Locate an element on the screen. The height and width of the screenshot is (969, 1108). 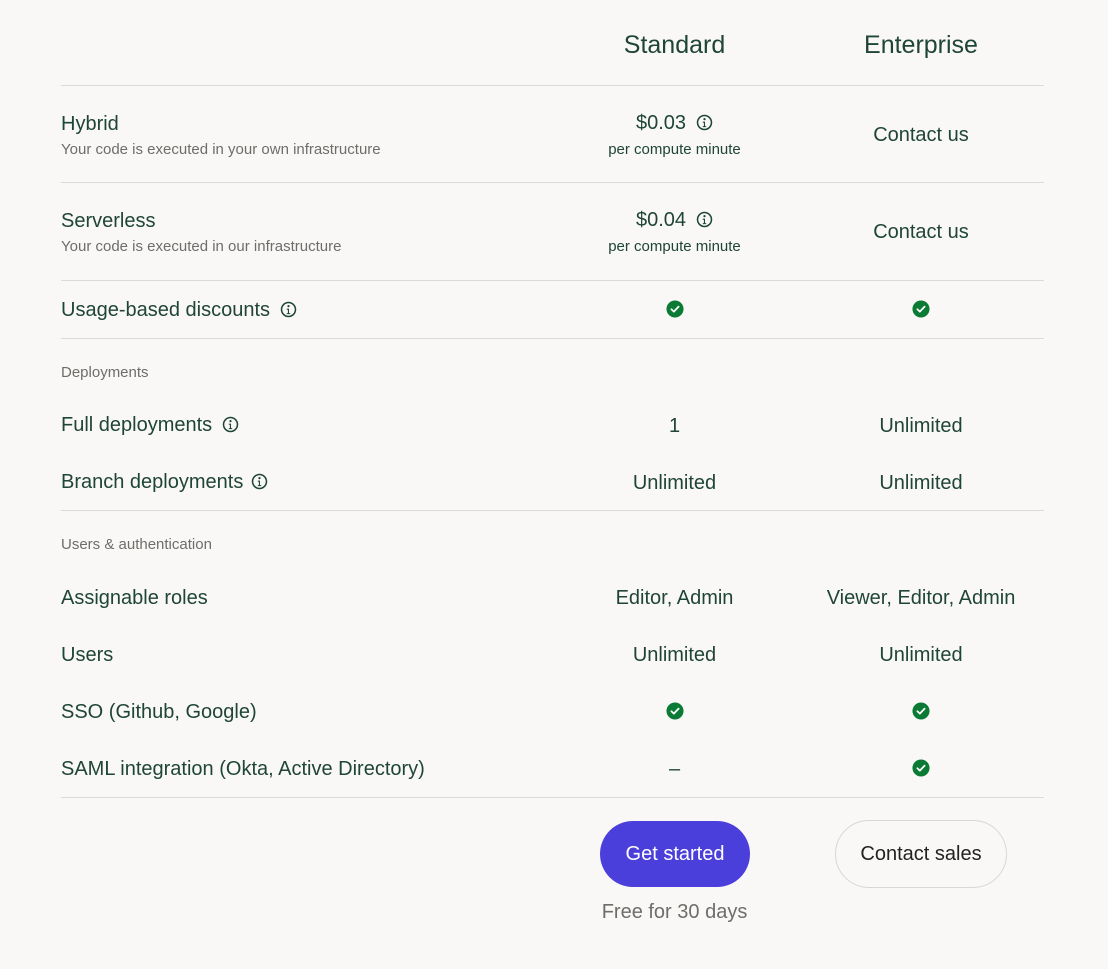
section-label-deployments: Deployments is located at coordinates (105, 372).